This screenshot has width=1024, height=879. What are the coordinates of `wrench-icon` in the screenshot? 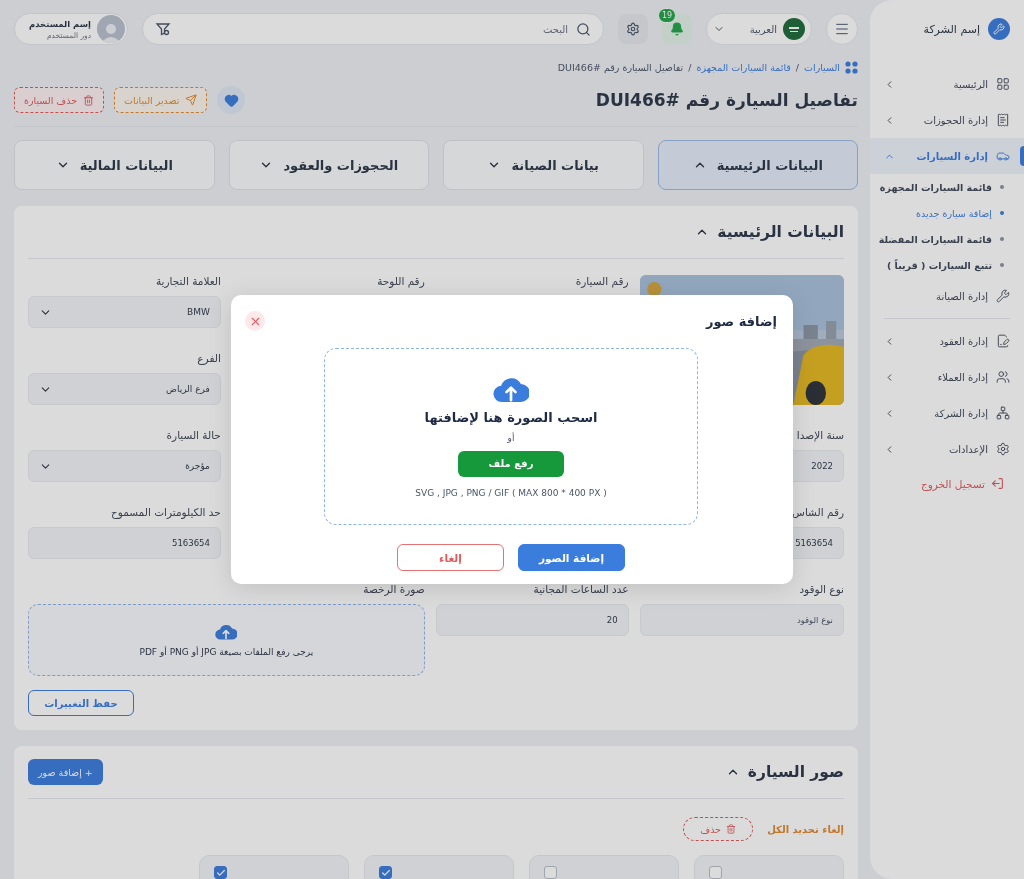 It's located at (1003, 296).